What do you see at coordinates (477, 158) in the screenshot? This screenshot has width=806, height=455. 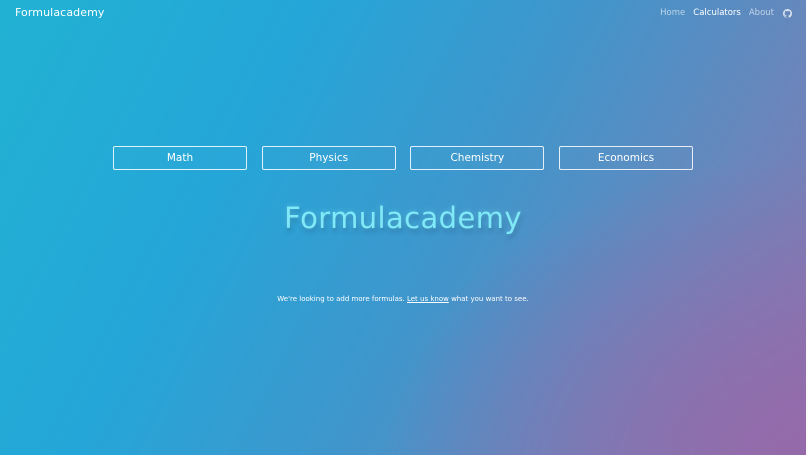 I see `chemistry-button: Chemistry` at bounding box center [477, 158].